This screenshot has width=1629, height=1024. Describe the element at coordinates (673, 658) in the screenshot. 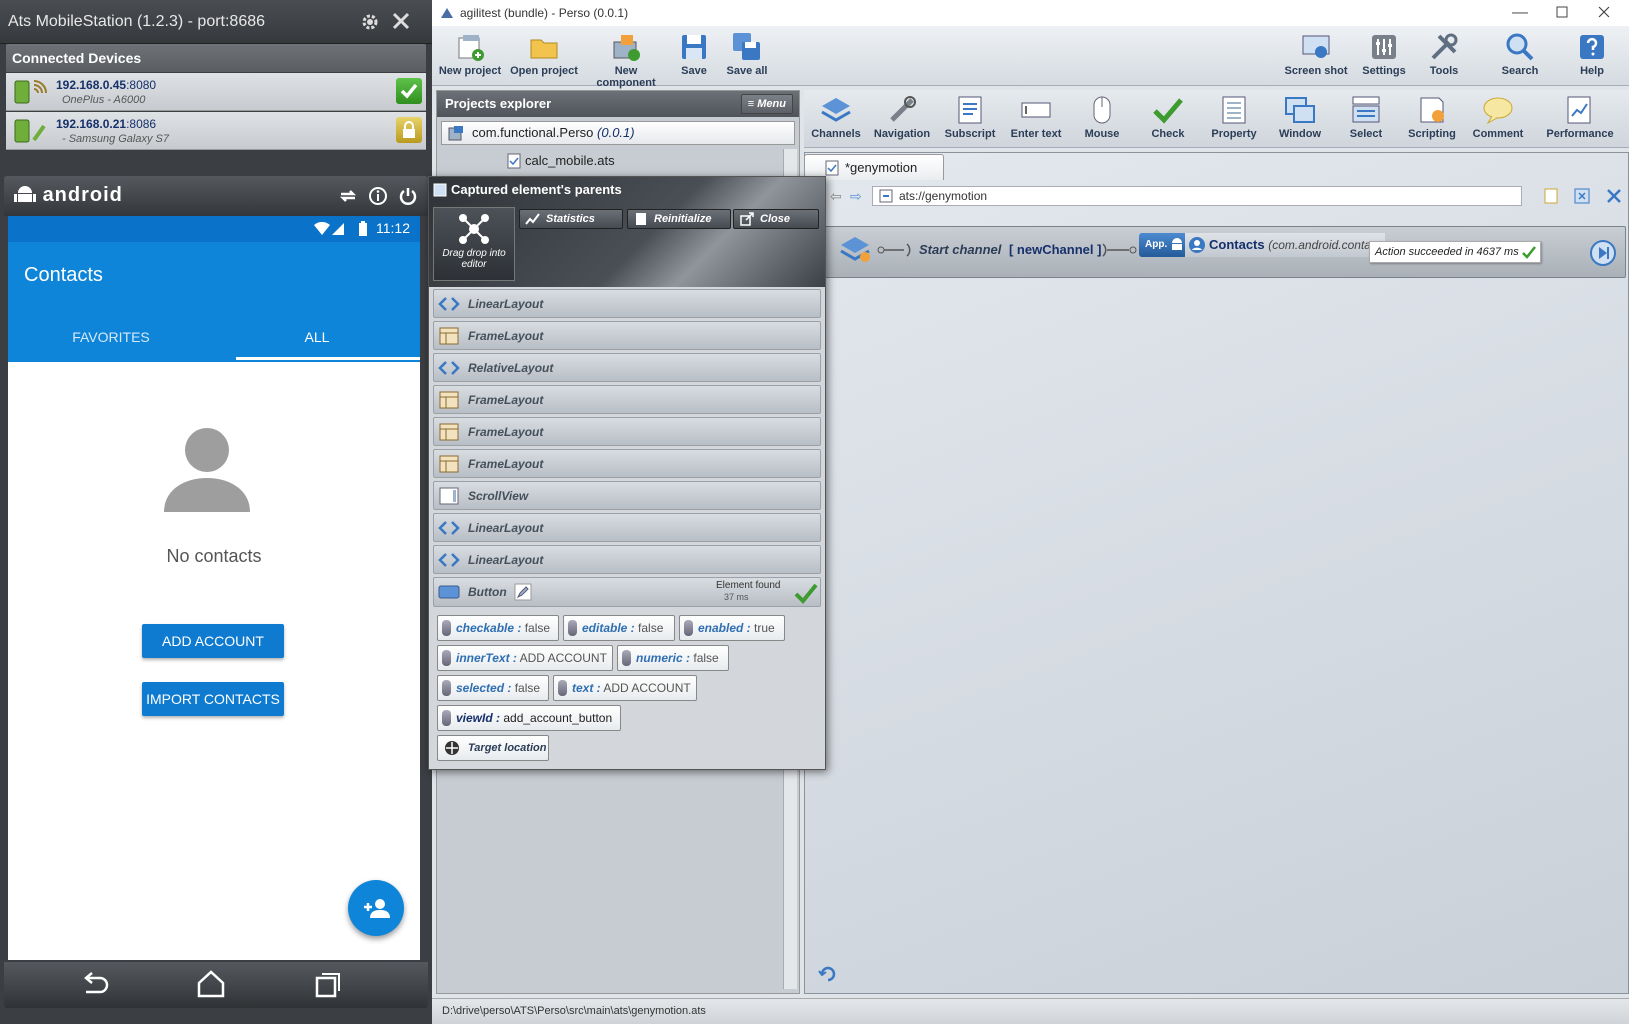

I see `property-numeric: numeric : false` at that location.